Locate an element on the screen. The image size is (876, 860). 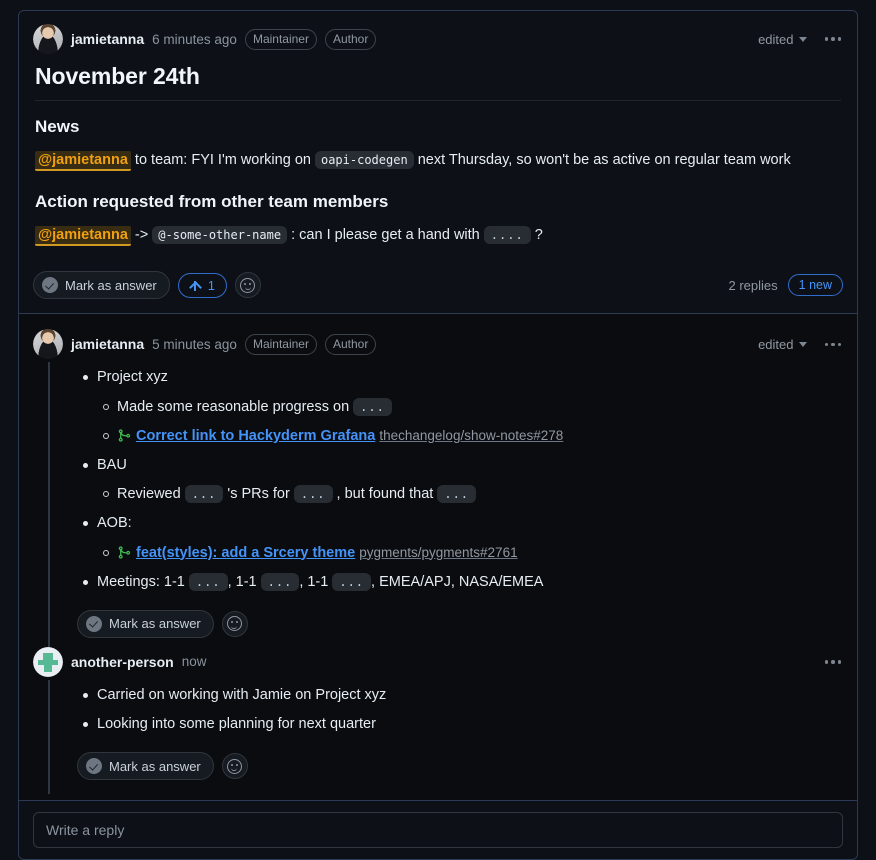
arrow-up-icon is located at coordinates (195, 285).